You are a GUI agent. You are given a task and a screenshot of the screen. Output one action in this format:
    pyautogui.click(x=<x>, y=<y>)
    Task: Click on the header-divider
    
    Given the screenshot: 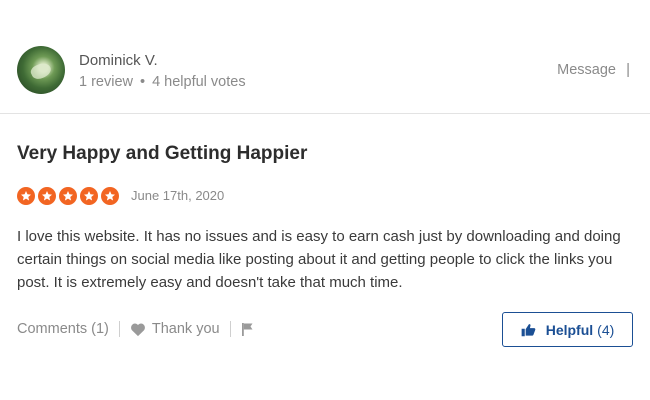 What is the action you would take?
    pyautogui.click(x=325, y=113)
    